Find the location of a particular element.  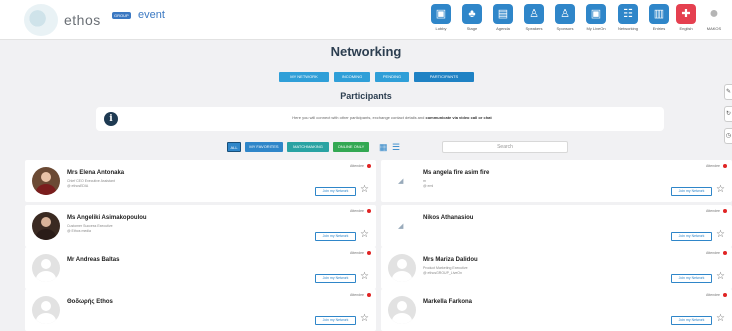

list-view-icon: ☰ is located at coordinates (397, 147).